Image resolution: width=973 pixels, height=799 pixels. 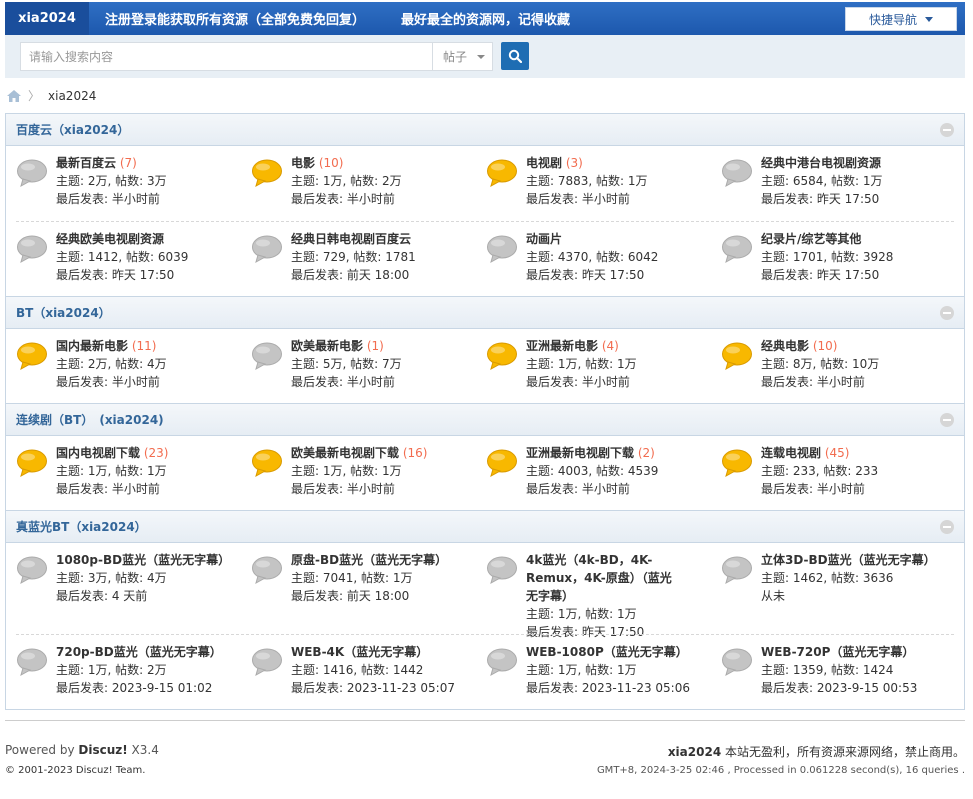 What do you see at coordinates (92, 346) in the screenshot?
I see `forum-name-link: 国内最新电影` at bounding box center [92, 346].